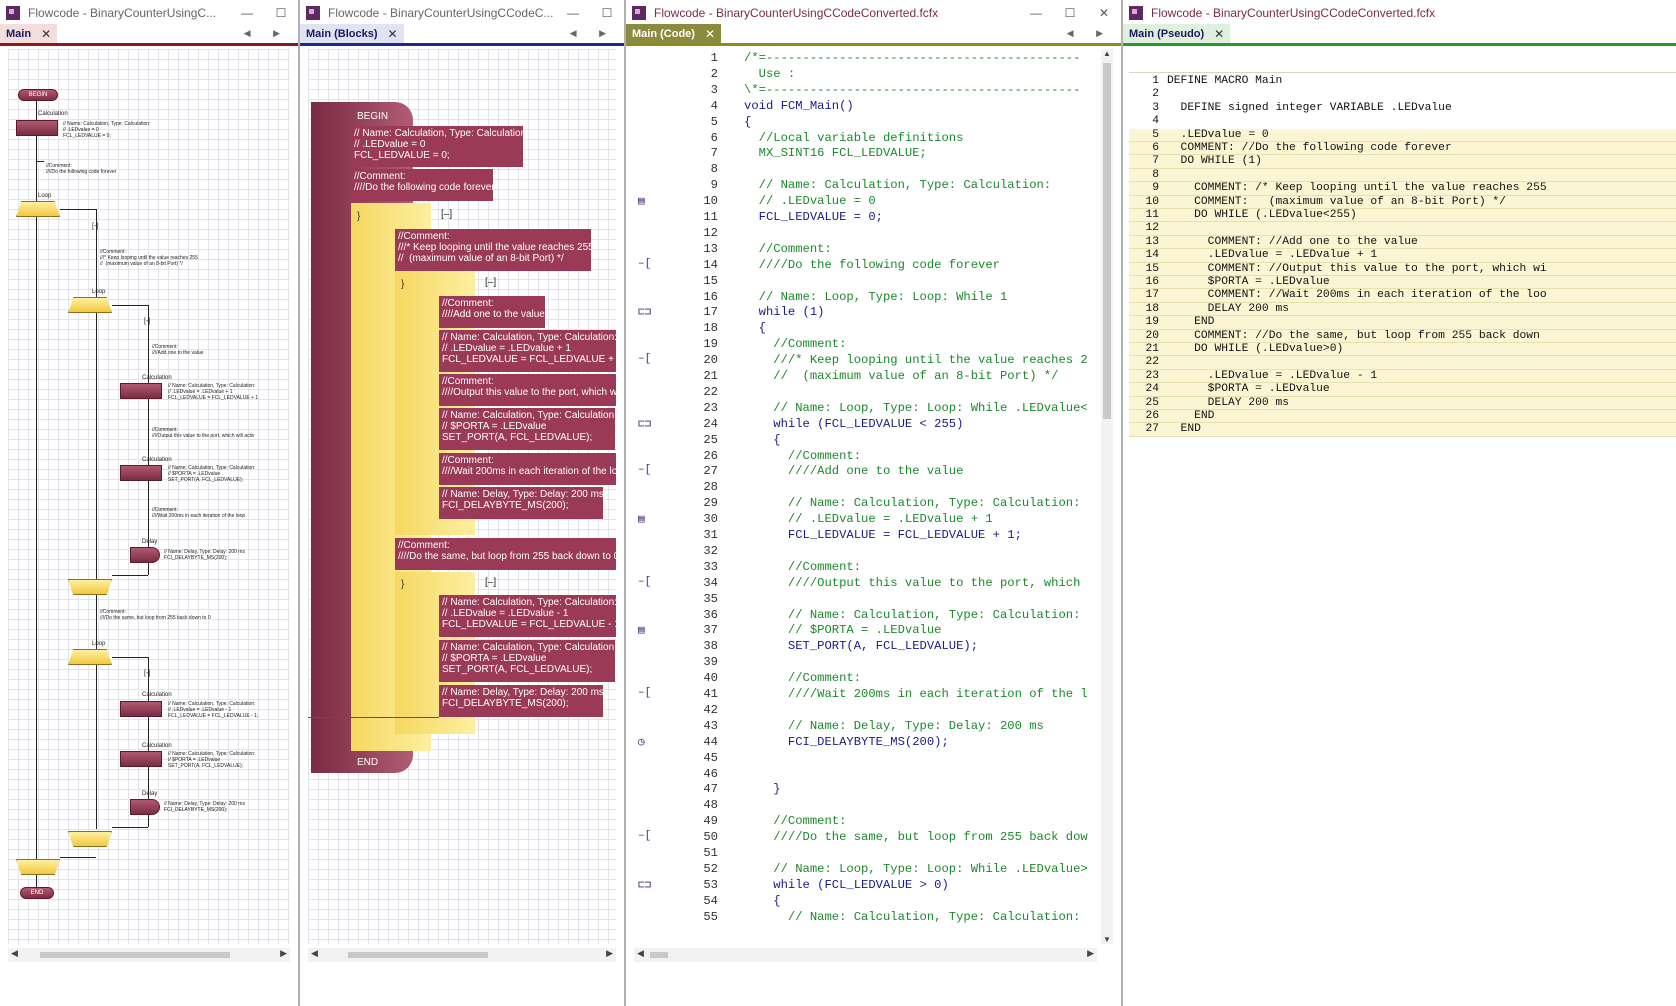 This screenshot has width=1676, height=1006. I want to click on begin-terminator: BEGIN, so click(38, 95).